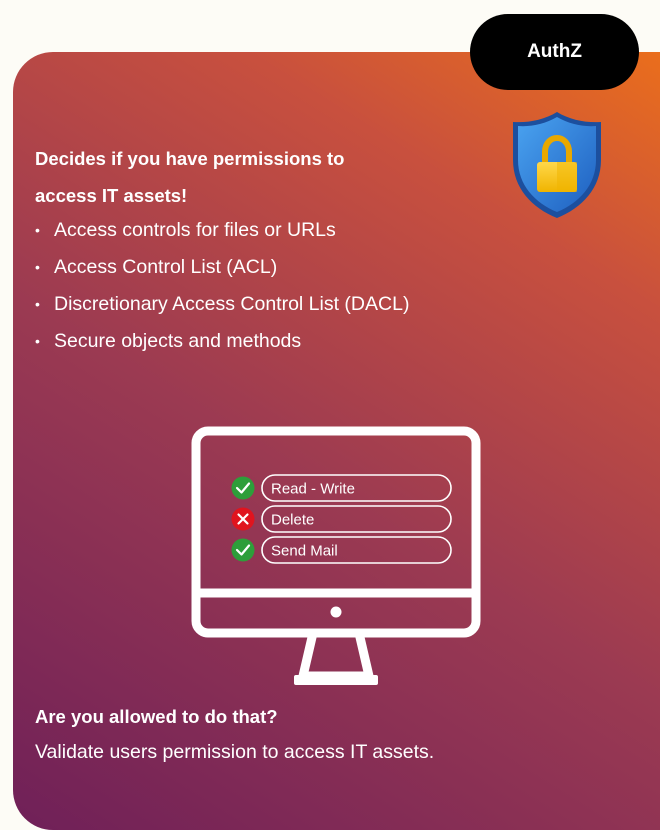 Image resolution: width=660 pixels, height=830 pixels. What do you see at coordinates (232, 304) in the screenshot?
I see `list-item-text: Discretionary Access Control List (DACL)` at bounding box center [232, 304].